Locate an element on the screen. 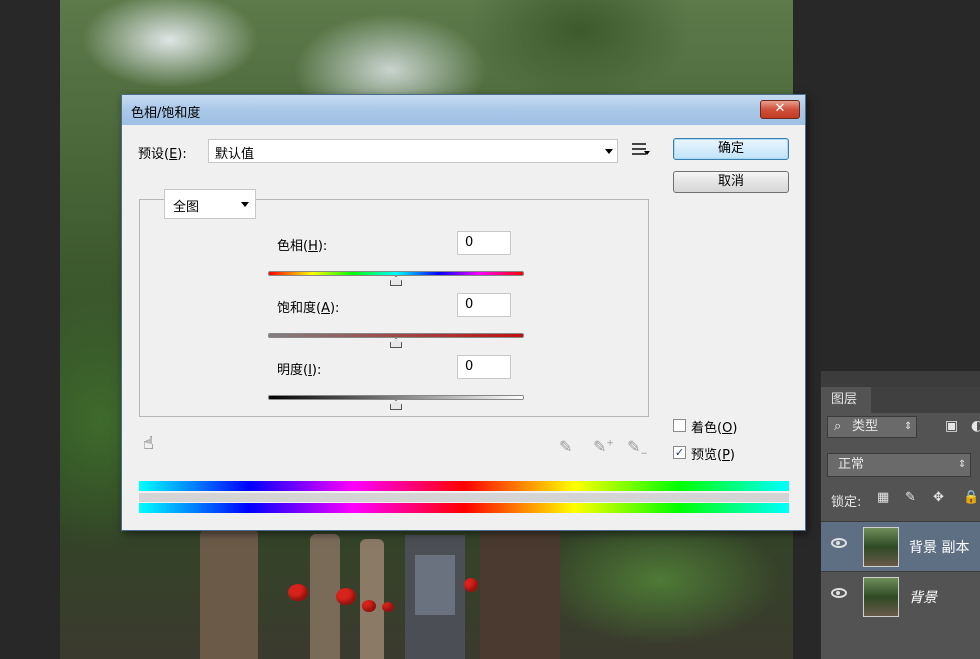  eyedropper-icon: ✎ is located at coordinates (568, 447).